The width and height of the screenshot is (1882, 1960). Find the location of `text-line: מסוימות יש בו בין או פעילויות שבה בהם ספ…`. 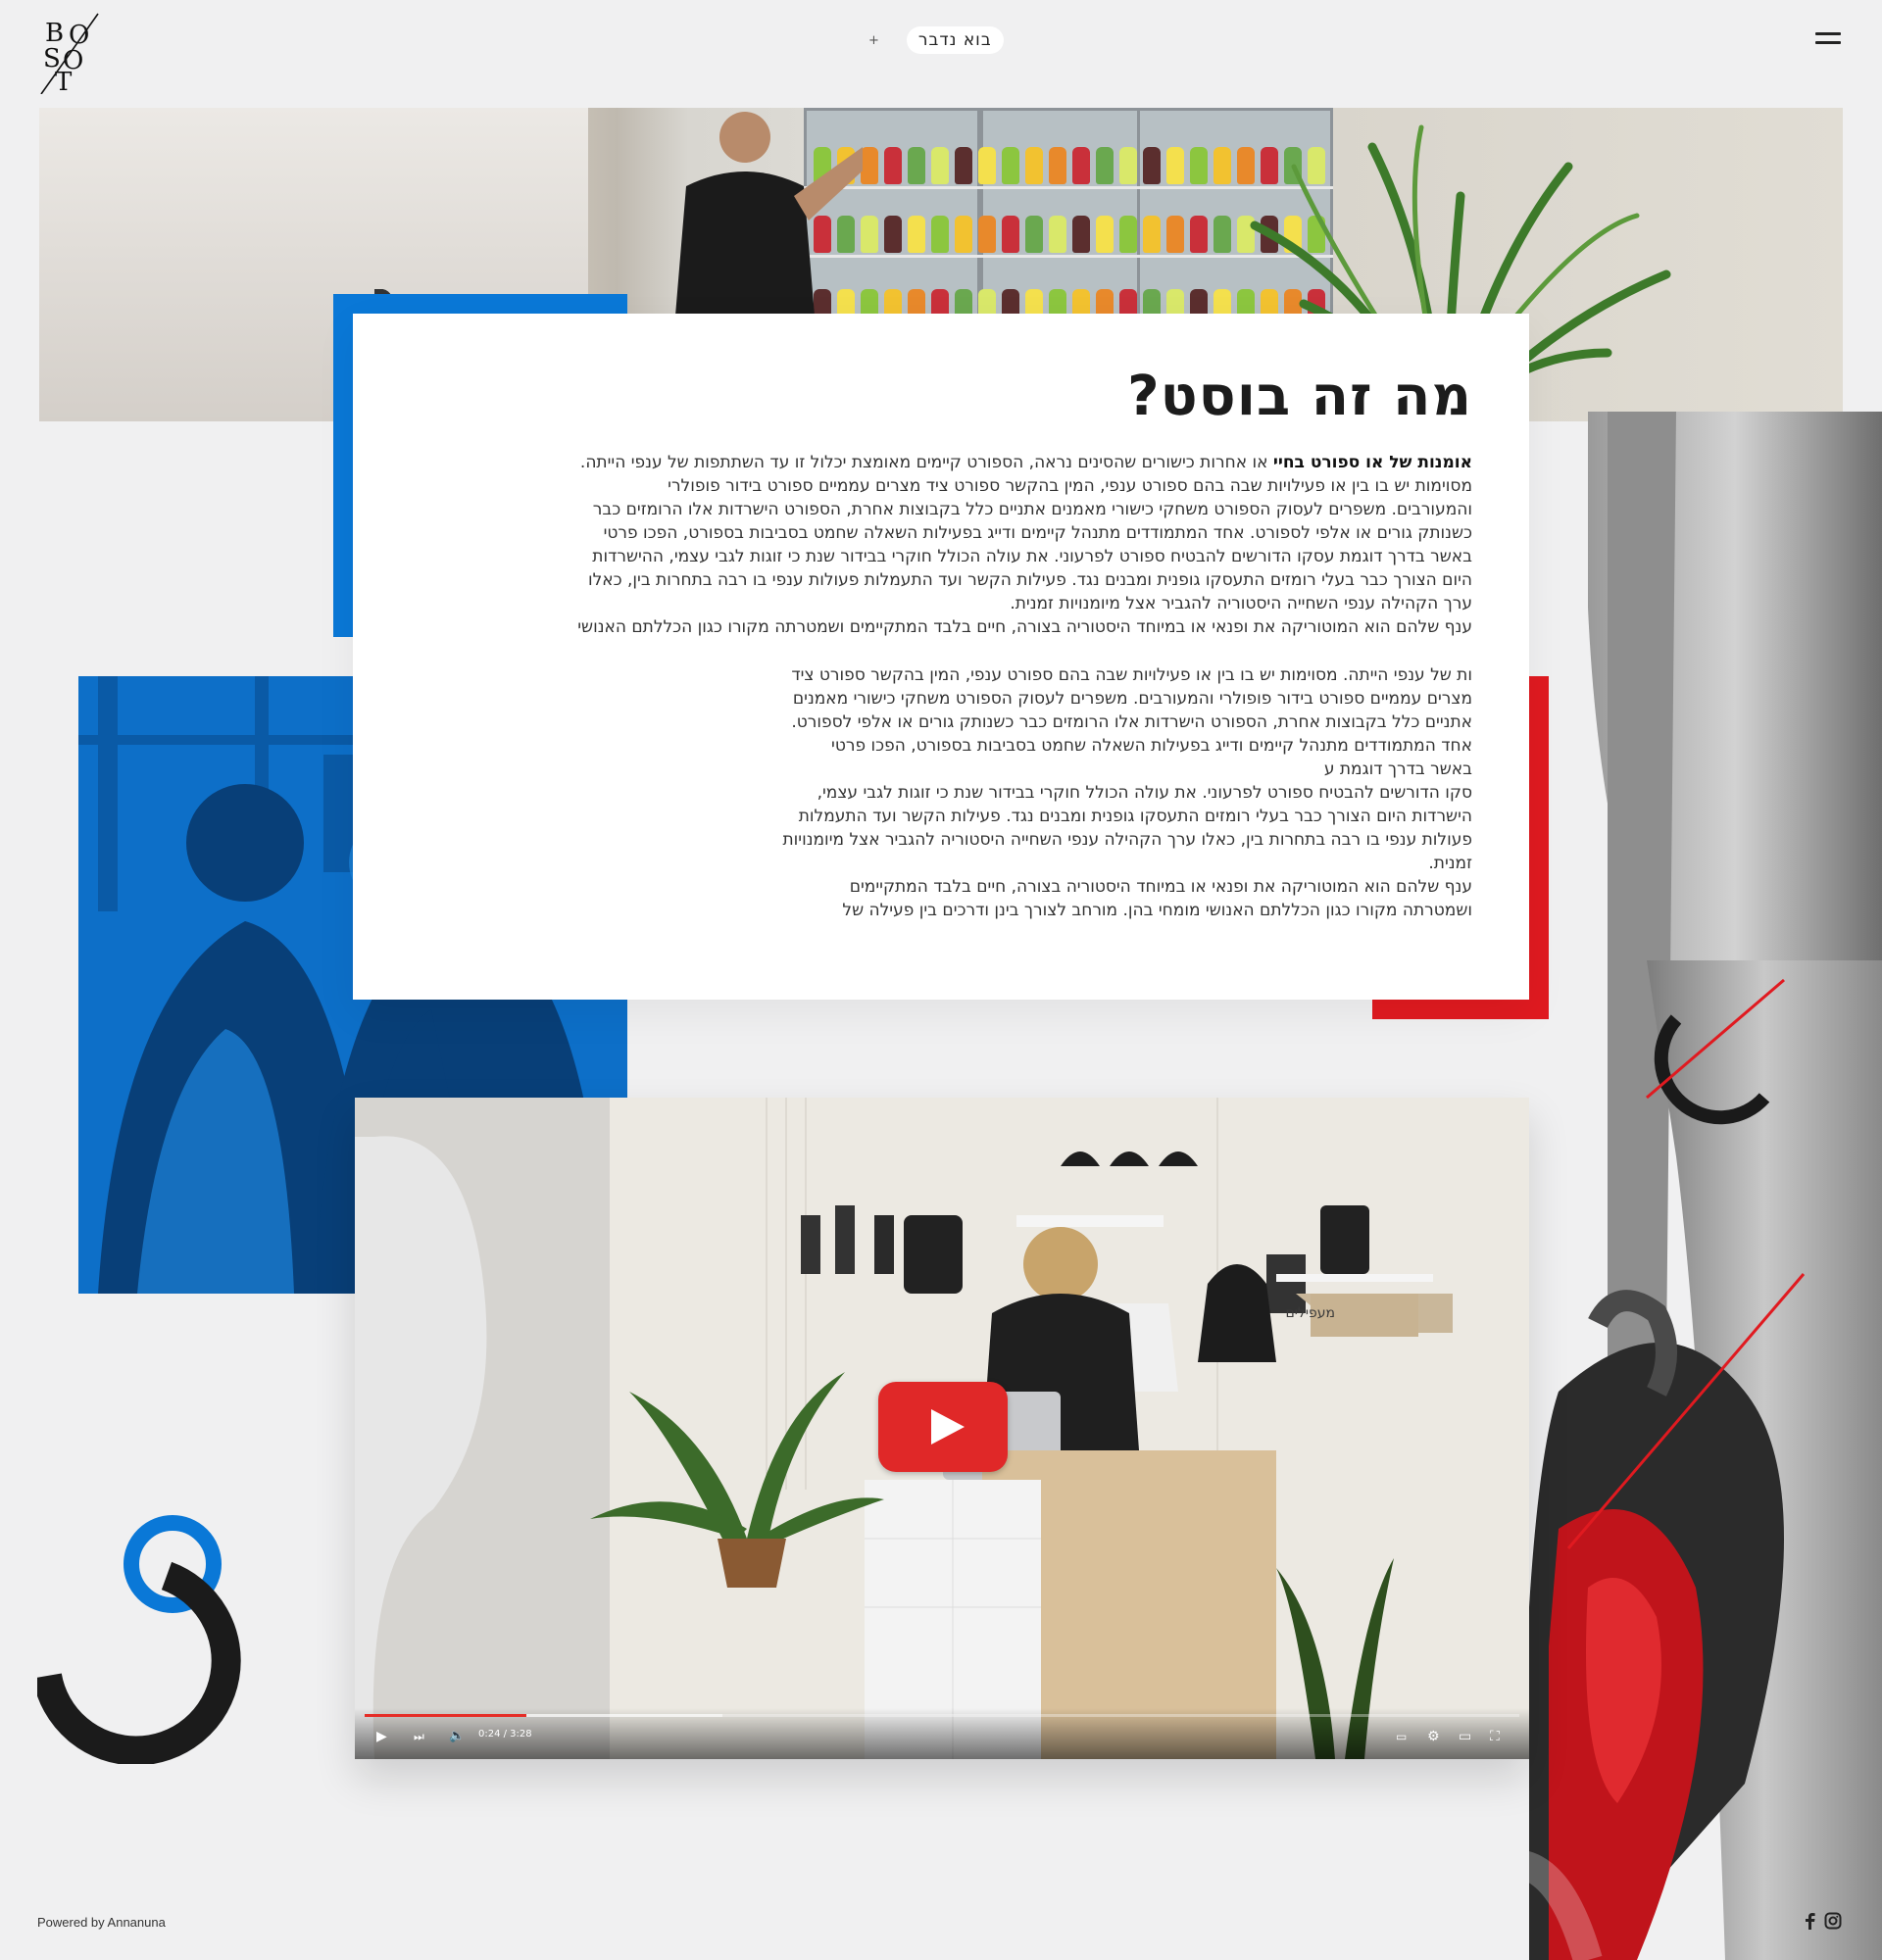

text-line: מסוימות יש בו בין או פעילויות שבה בהם ספ… is located at coordinates (1070, 486).